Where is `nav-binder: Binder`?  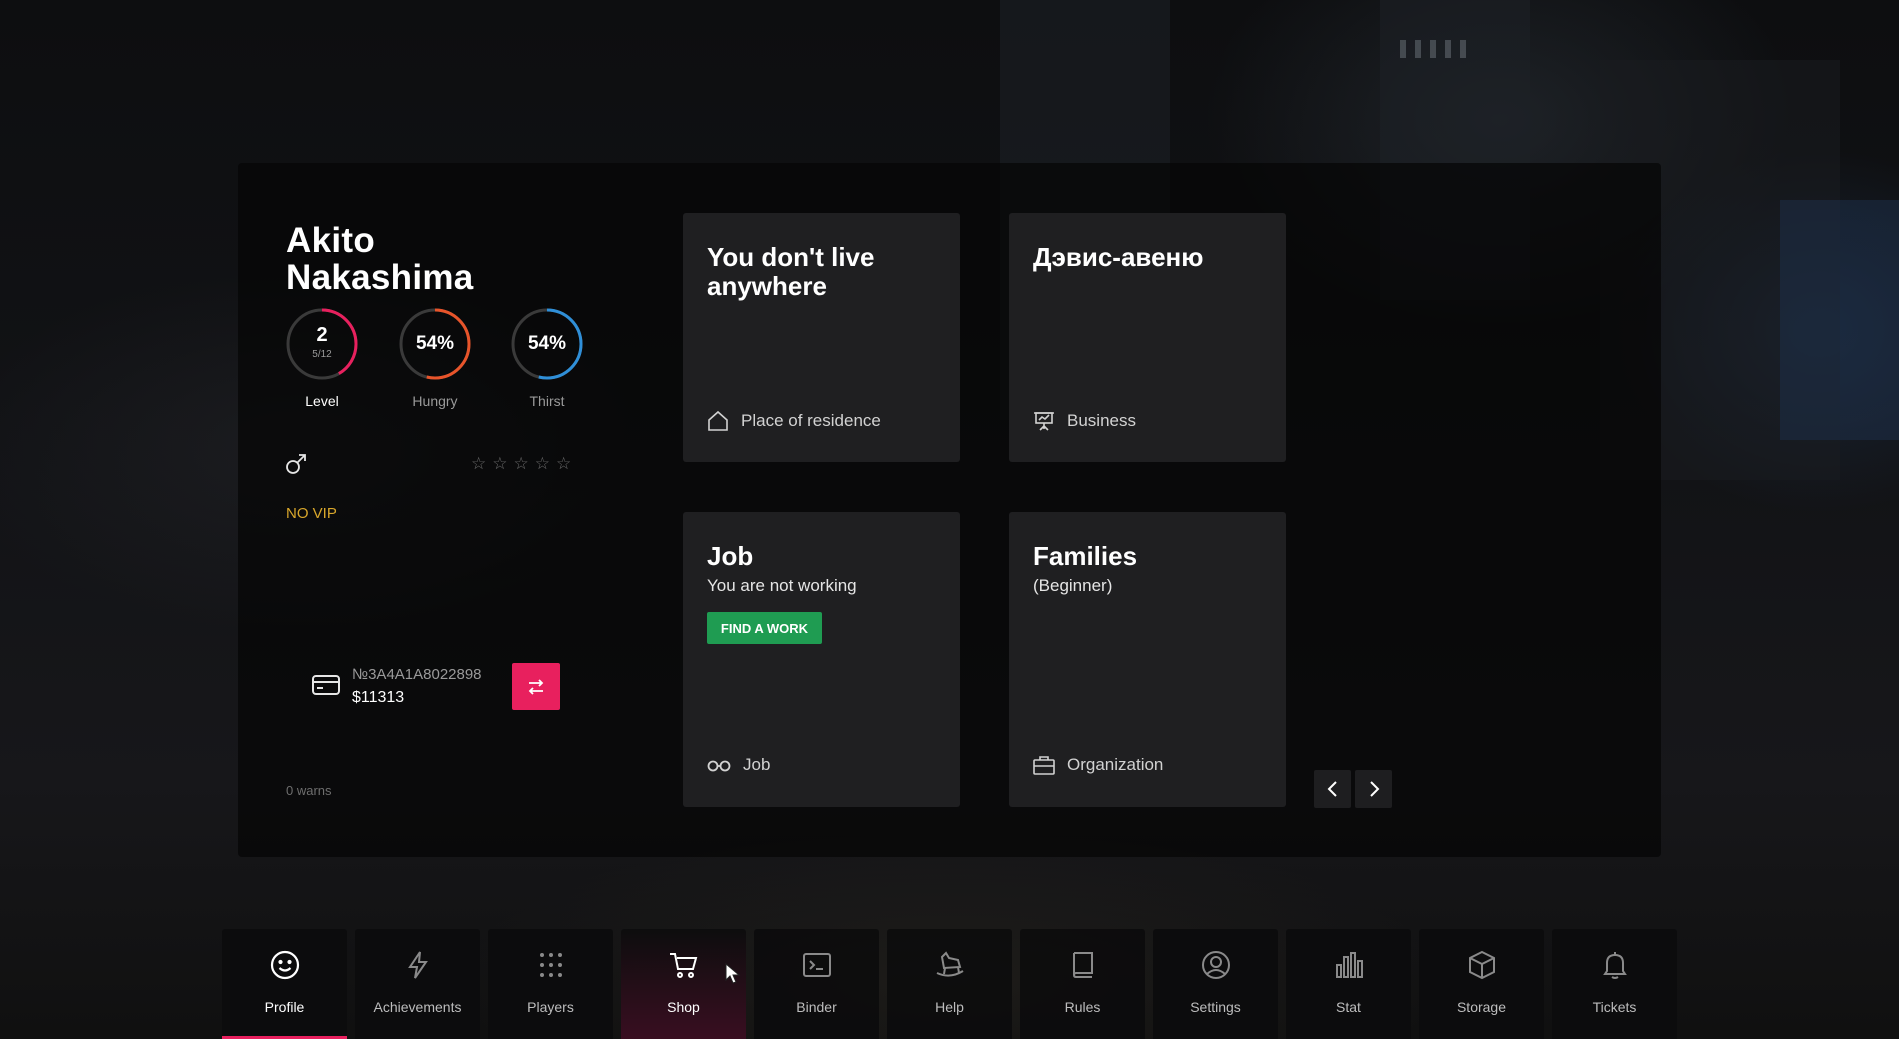 nav-binder: Binder is located at coordinates (816, 984).